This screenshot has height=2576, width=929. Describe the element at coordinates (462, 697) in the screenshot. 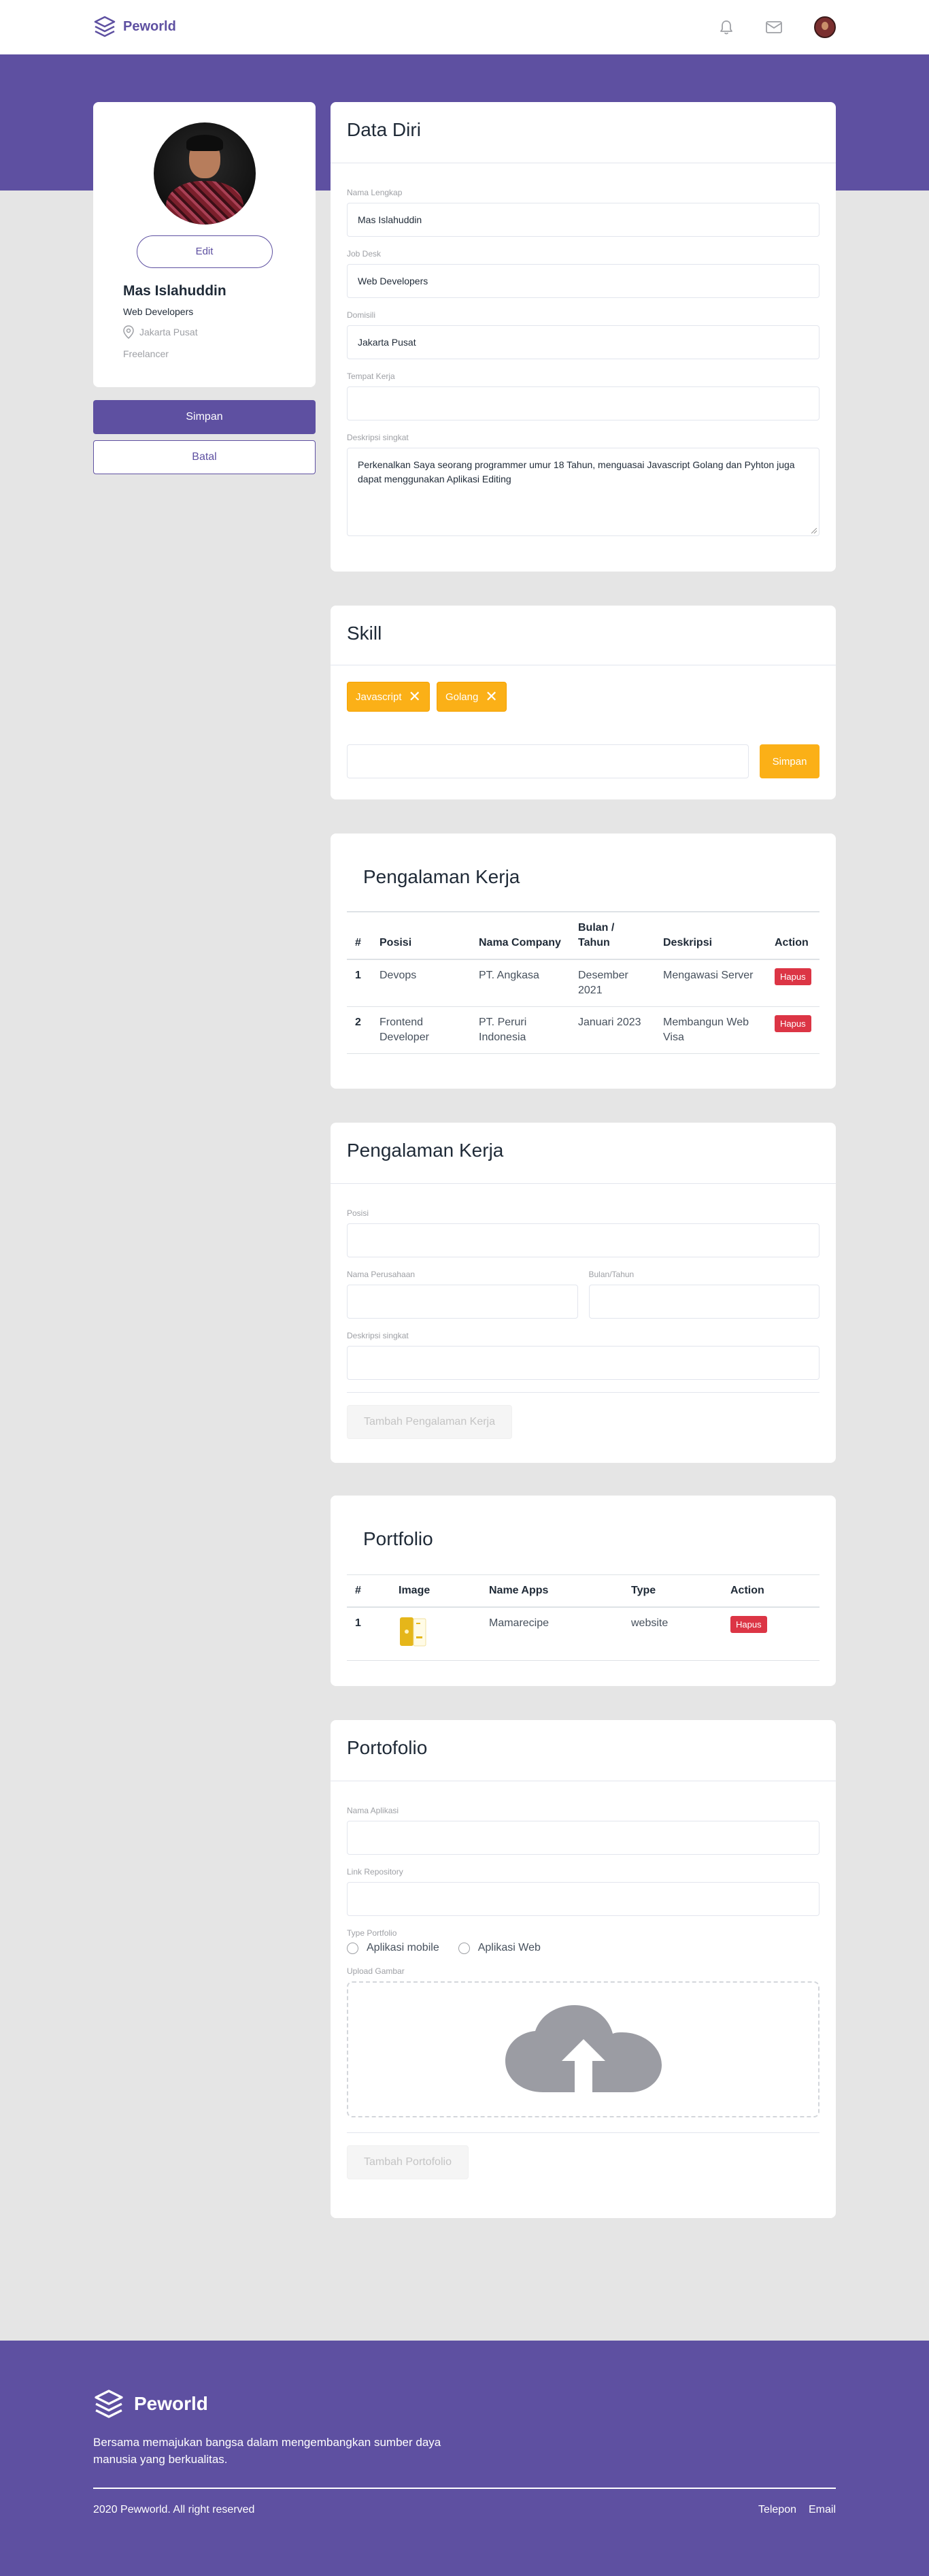

I see `skill-chip-label: Golang` at that location.